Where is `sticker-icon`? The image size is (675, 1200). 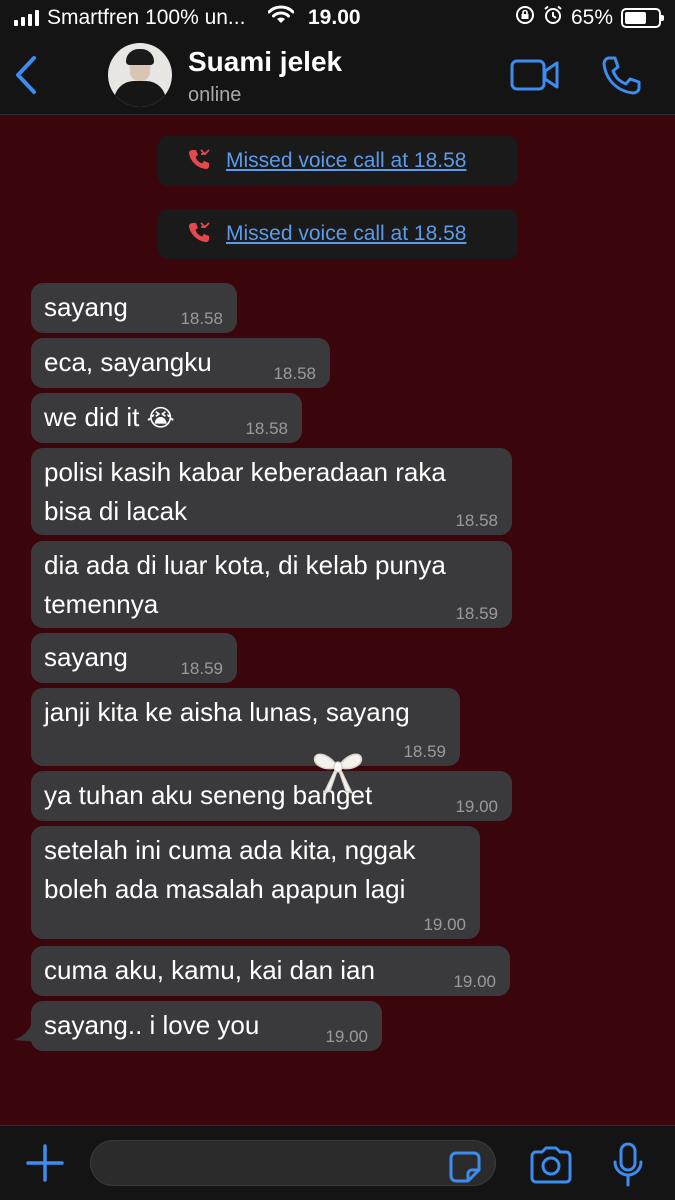
sticker-icon is located at coordinates (465, 1167).